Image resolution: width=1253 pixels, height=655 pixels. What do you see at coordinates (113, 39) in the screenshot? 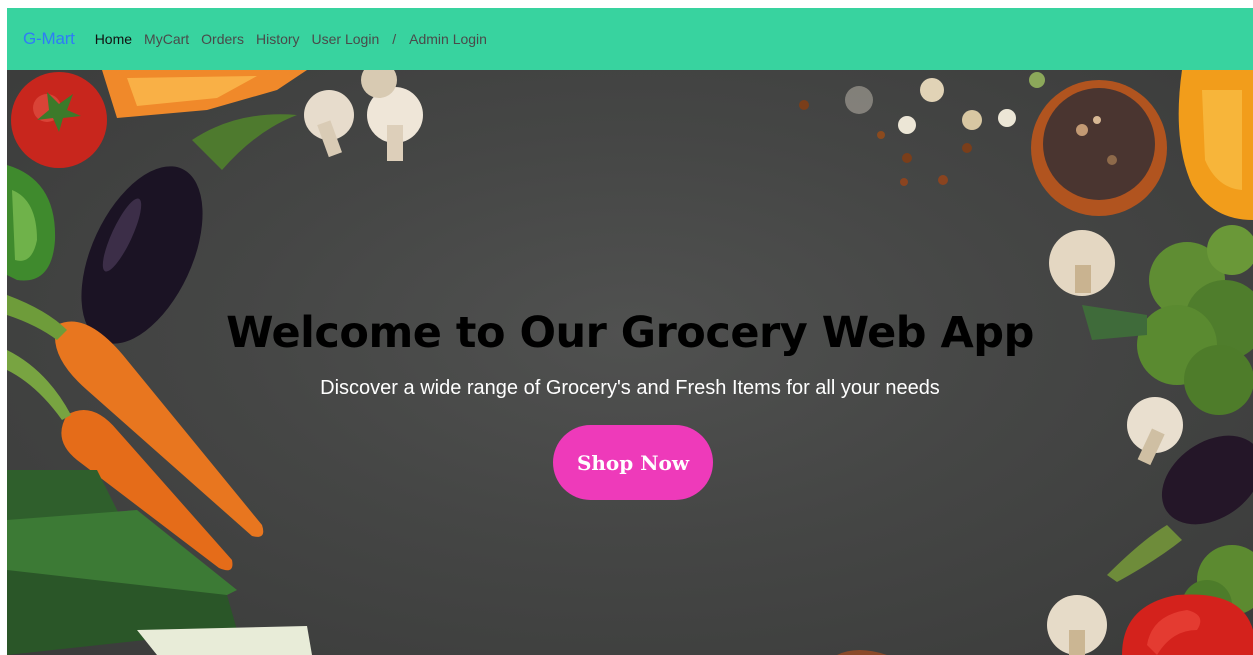
I see `nav-home-link: Home` at bounding box center [113, 39].